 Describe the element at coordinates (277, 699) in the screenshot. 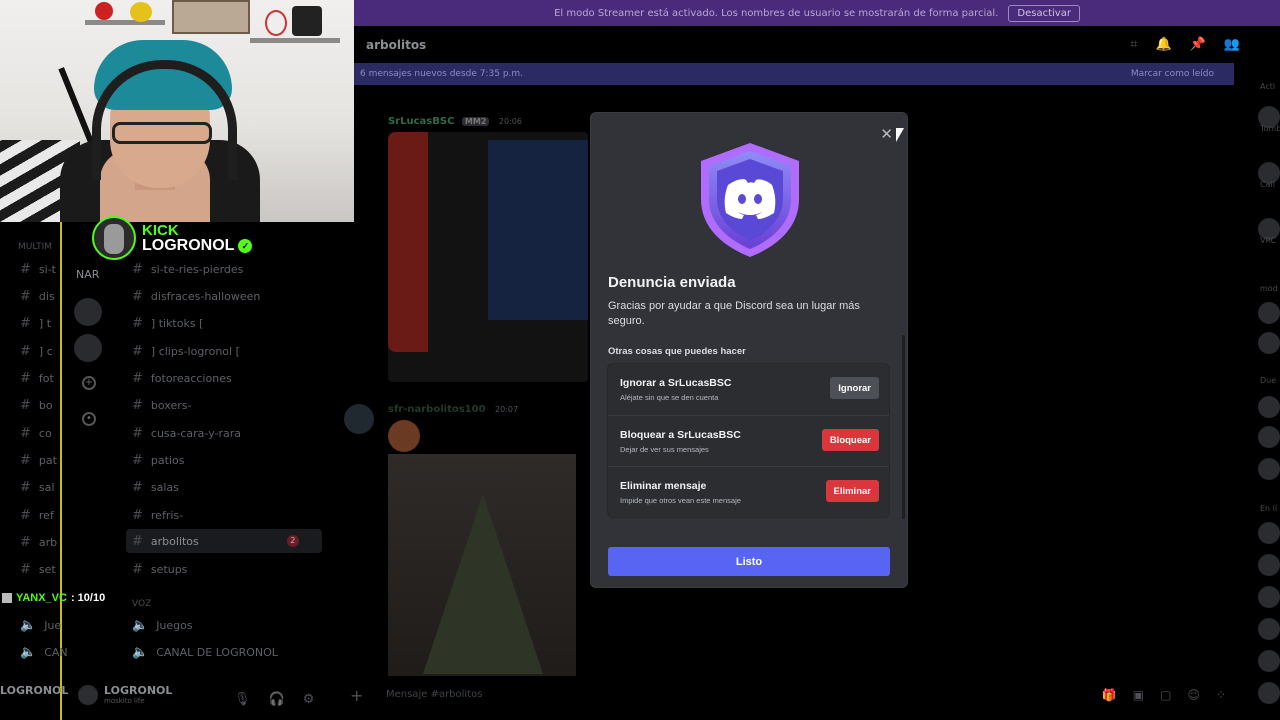

I see `headphones-icon: 🎧` at that location.